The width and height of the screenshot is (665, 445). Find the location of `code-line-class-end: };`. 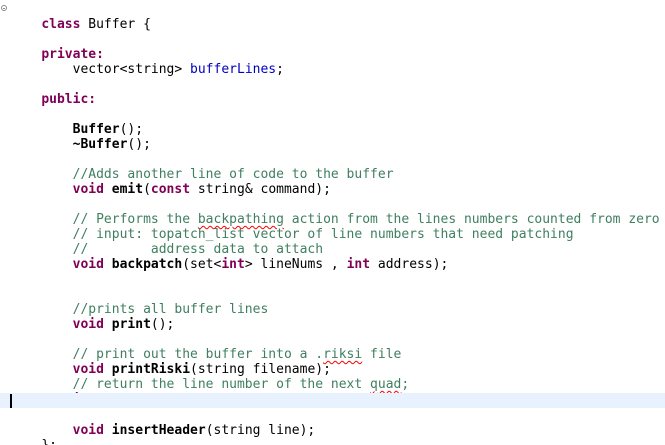

code-line-class-end: }; is located at coordinates (332, 434).